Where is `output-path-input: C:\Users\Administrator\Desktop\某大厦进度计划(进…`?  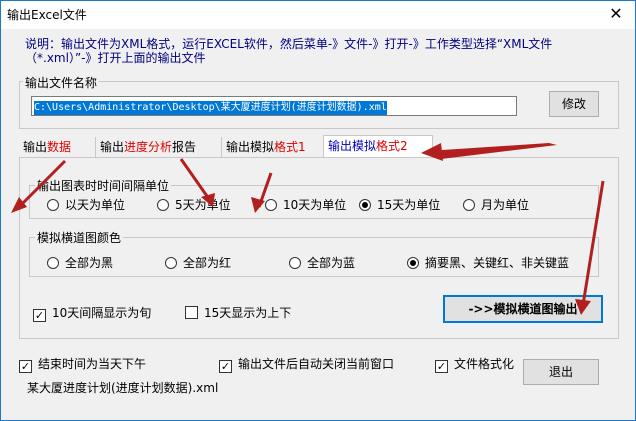
output-path-input: C:\Users\Administrator\Desktop\某大厦进度计划(进… is located at coordinates (274, 106).